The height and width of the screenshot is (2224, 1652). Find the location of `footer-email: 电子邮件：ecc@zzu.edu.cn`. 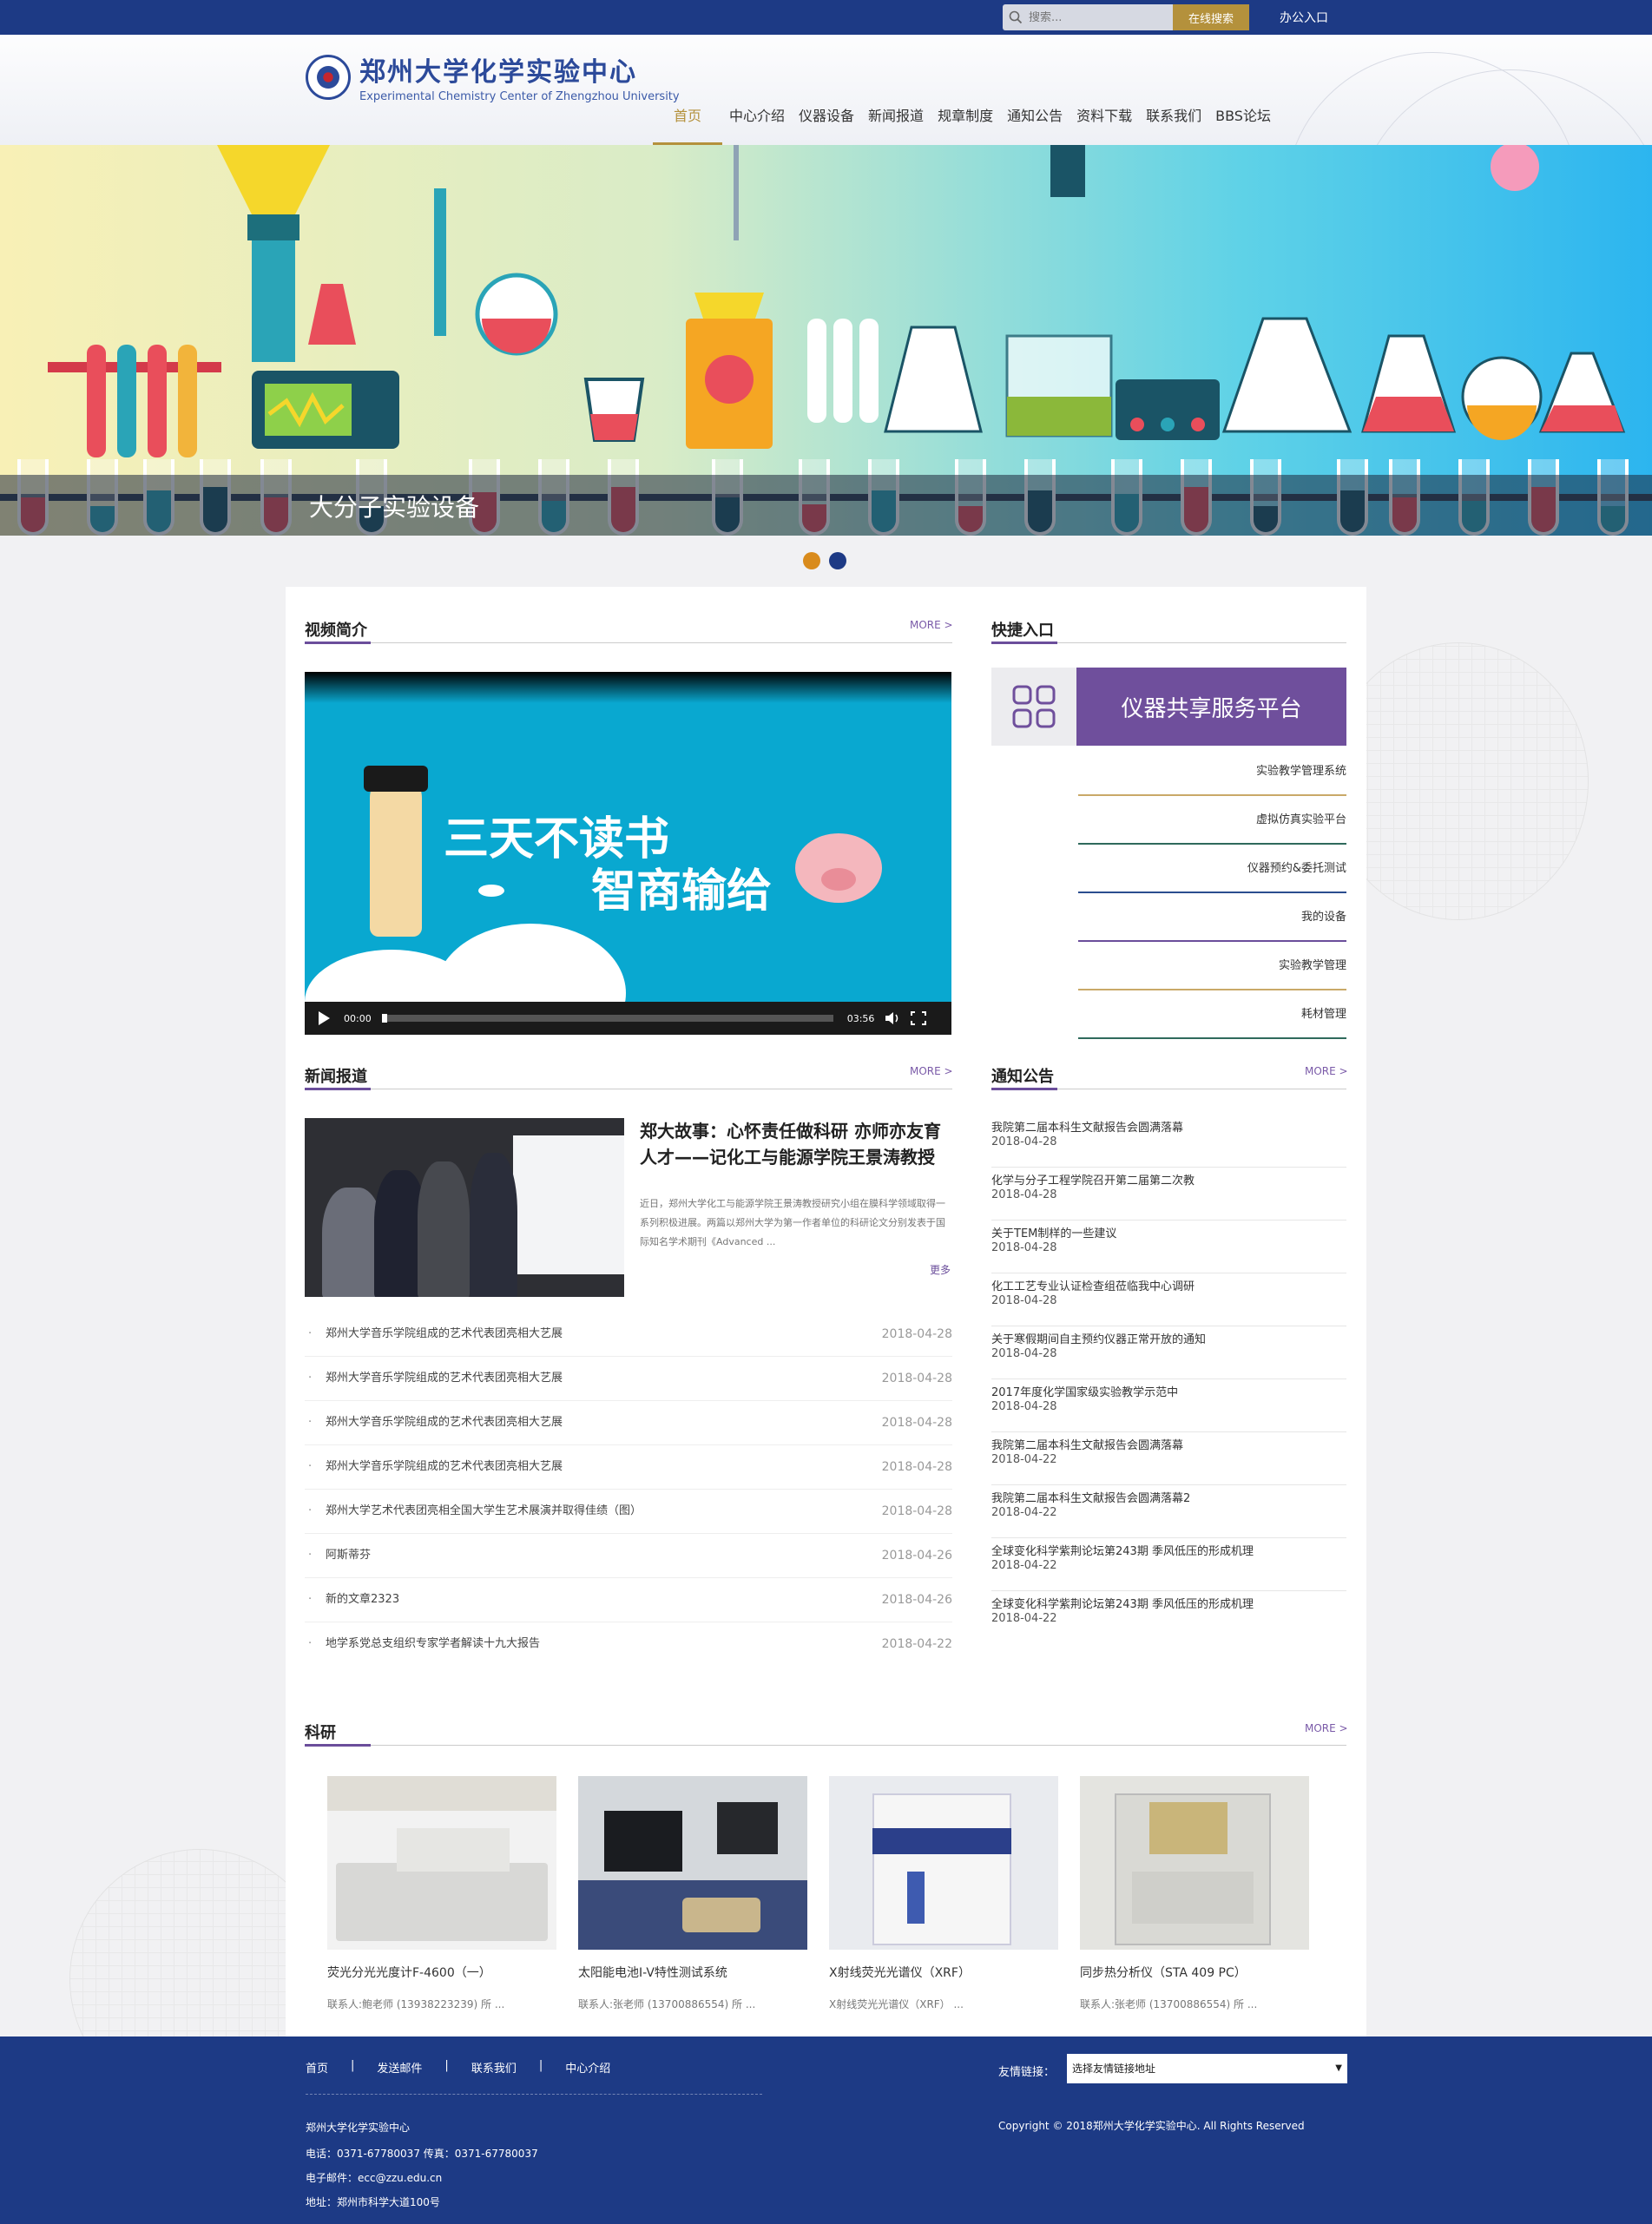

footer-email: 电子邮件：ecc@zzu.edu.cn is located at coordinates (374, 2178).